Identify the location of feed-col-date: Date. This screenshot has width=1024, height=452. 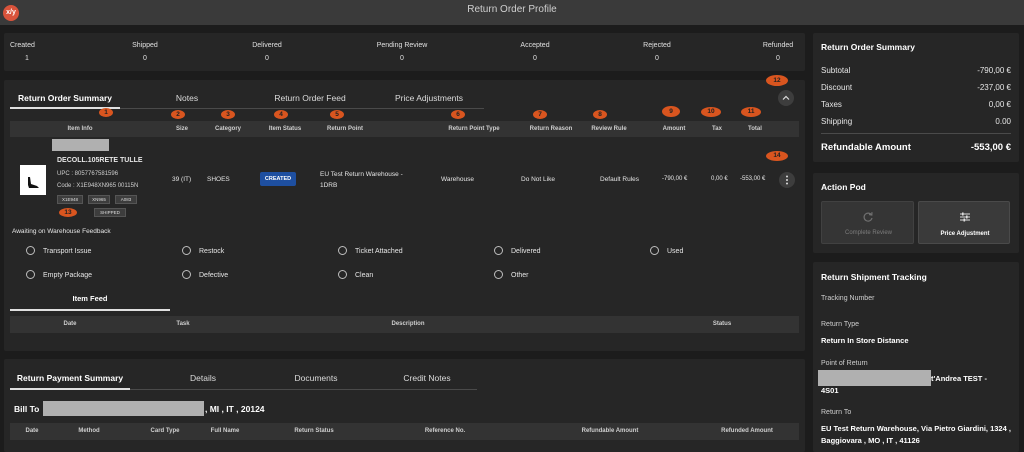
(70, 324).